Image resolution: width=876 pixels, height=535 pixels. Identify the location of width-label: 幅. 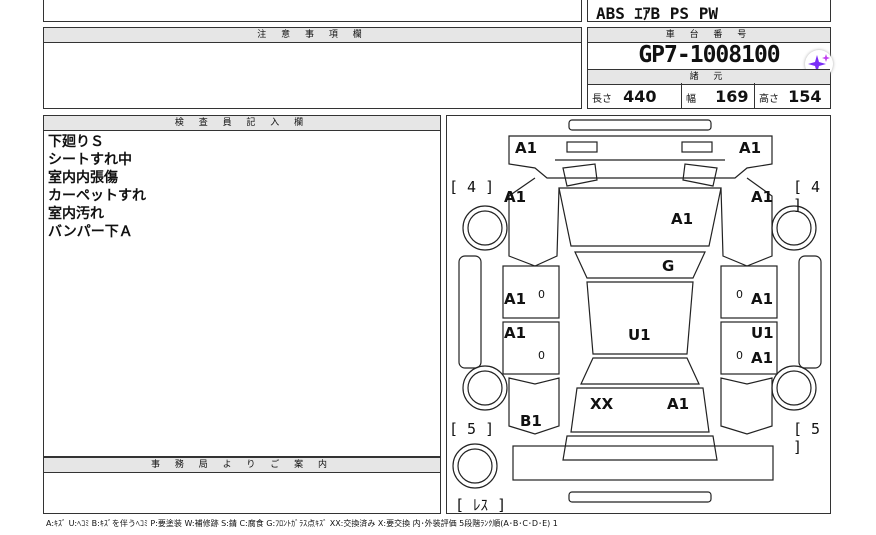
(691, 99).